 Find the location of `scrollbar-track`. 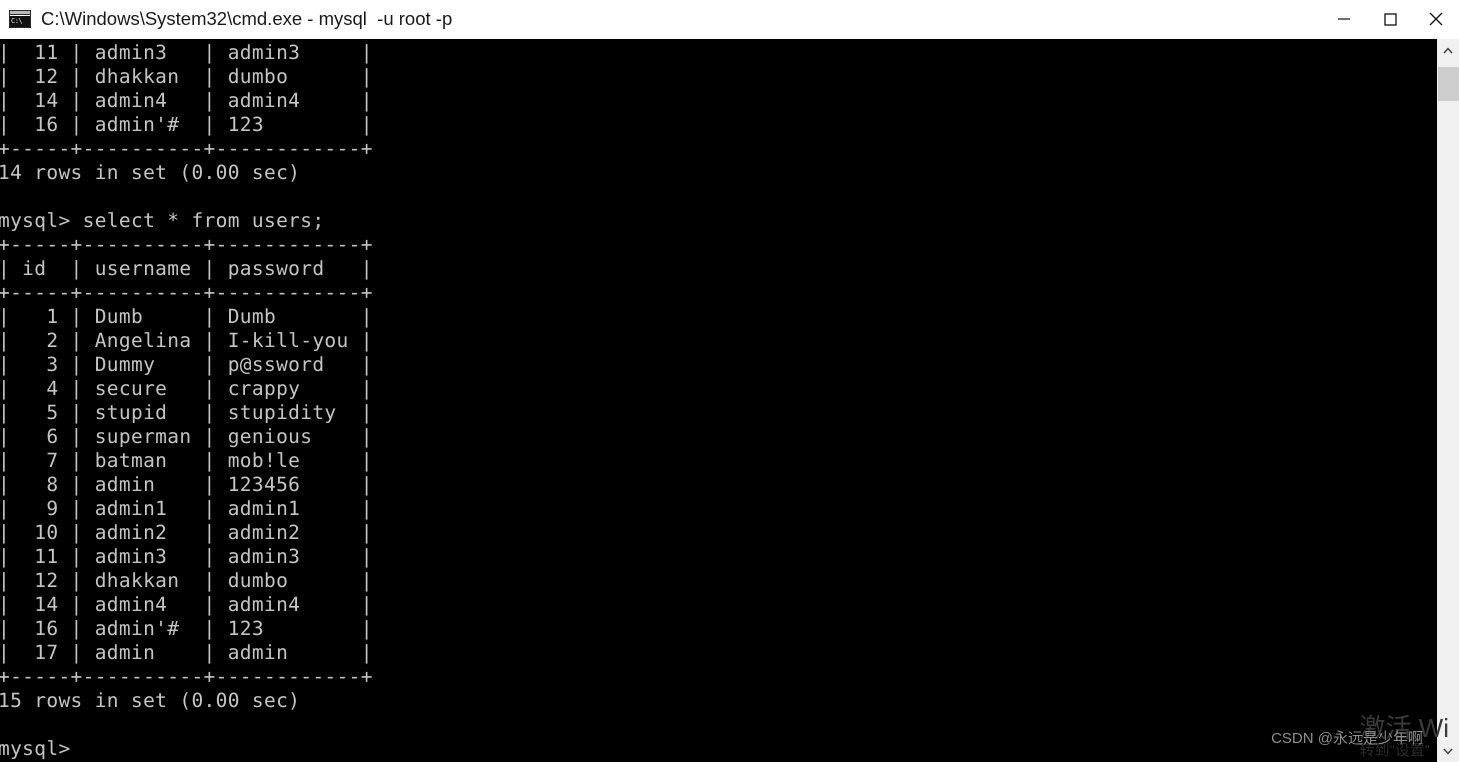

scrollbar-track is located at coordinates (1448, 400).